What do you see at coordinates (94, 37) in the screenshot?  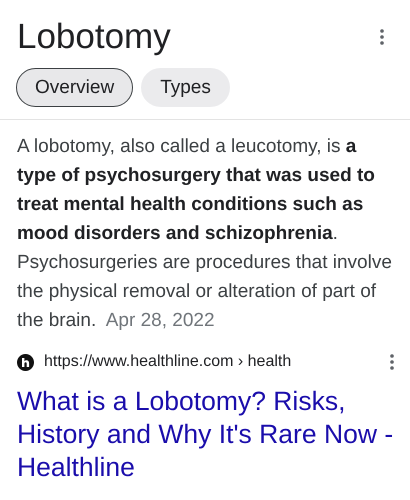 I see `page-title: Lobotomy` at bounding box center [94, 37].